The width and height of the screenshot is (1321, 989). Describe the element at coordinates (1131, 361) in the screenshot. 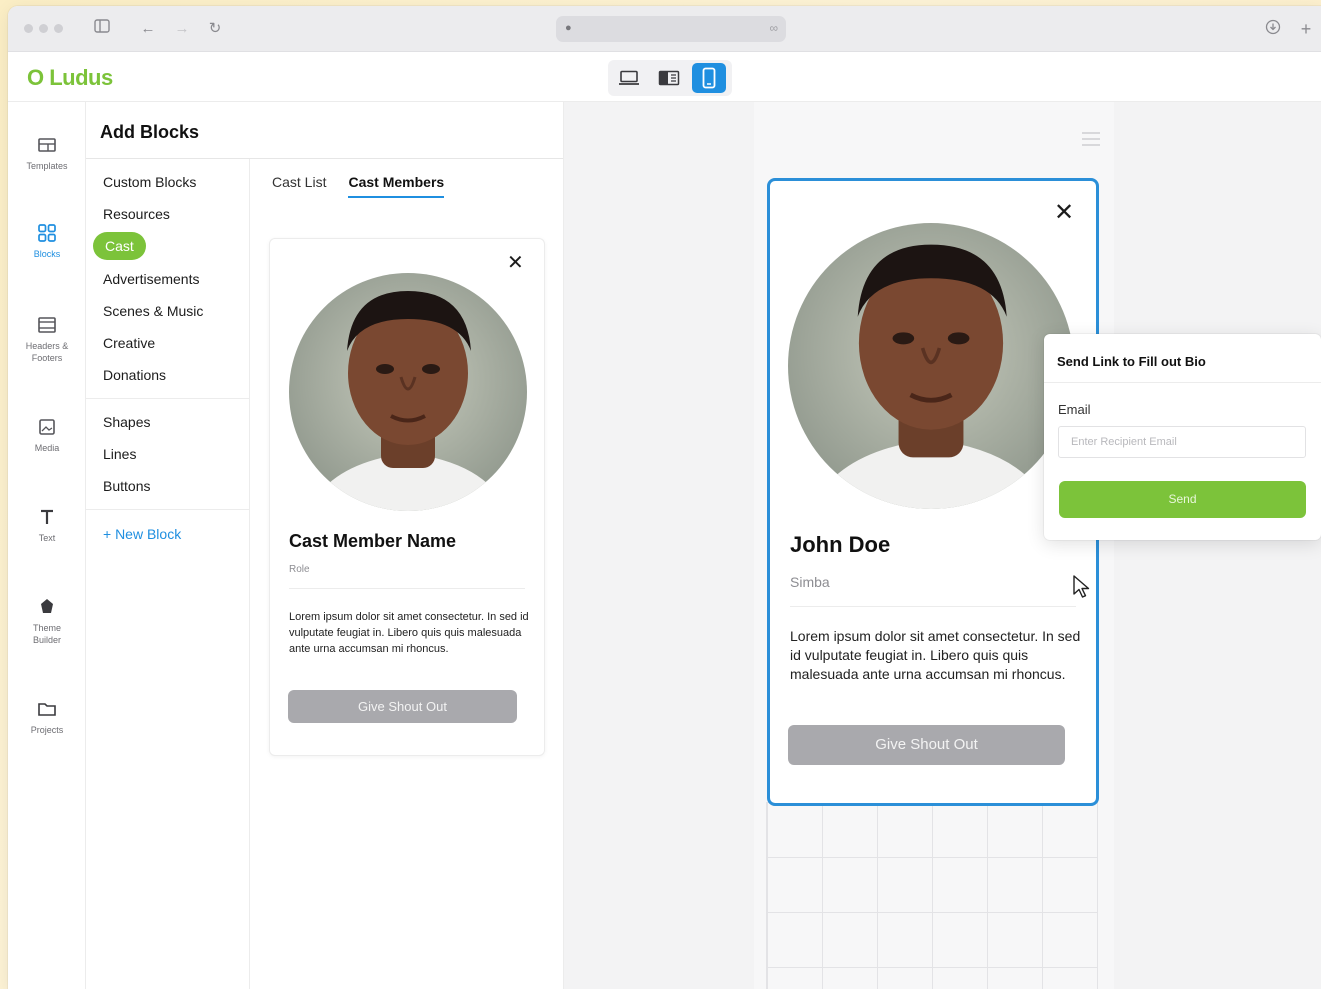

I see `popover-title: Send Link to Fill out Bio` at that location.